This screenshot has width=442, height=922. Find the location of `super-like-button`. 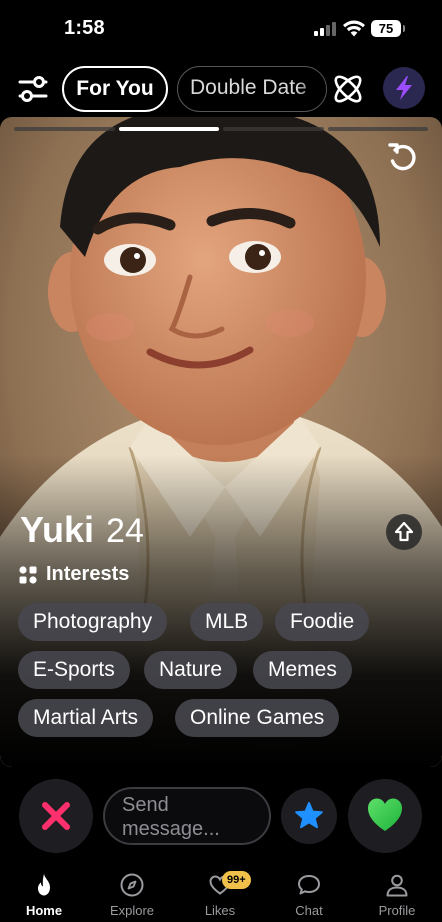

super-like-button is located at coordinates (309, 816).